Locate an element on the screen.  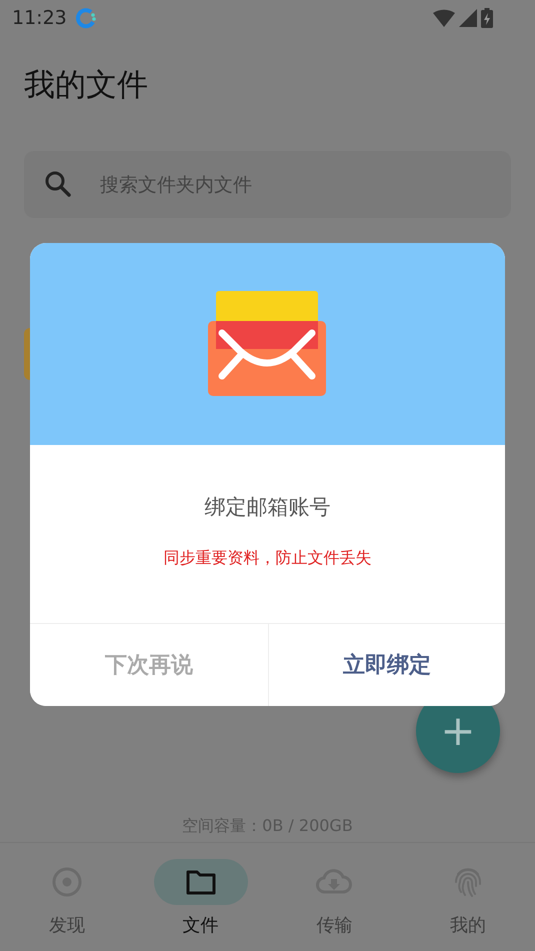
battery-icon is located at coordinates (487, 18).